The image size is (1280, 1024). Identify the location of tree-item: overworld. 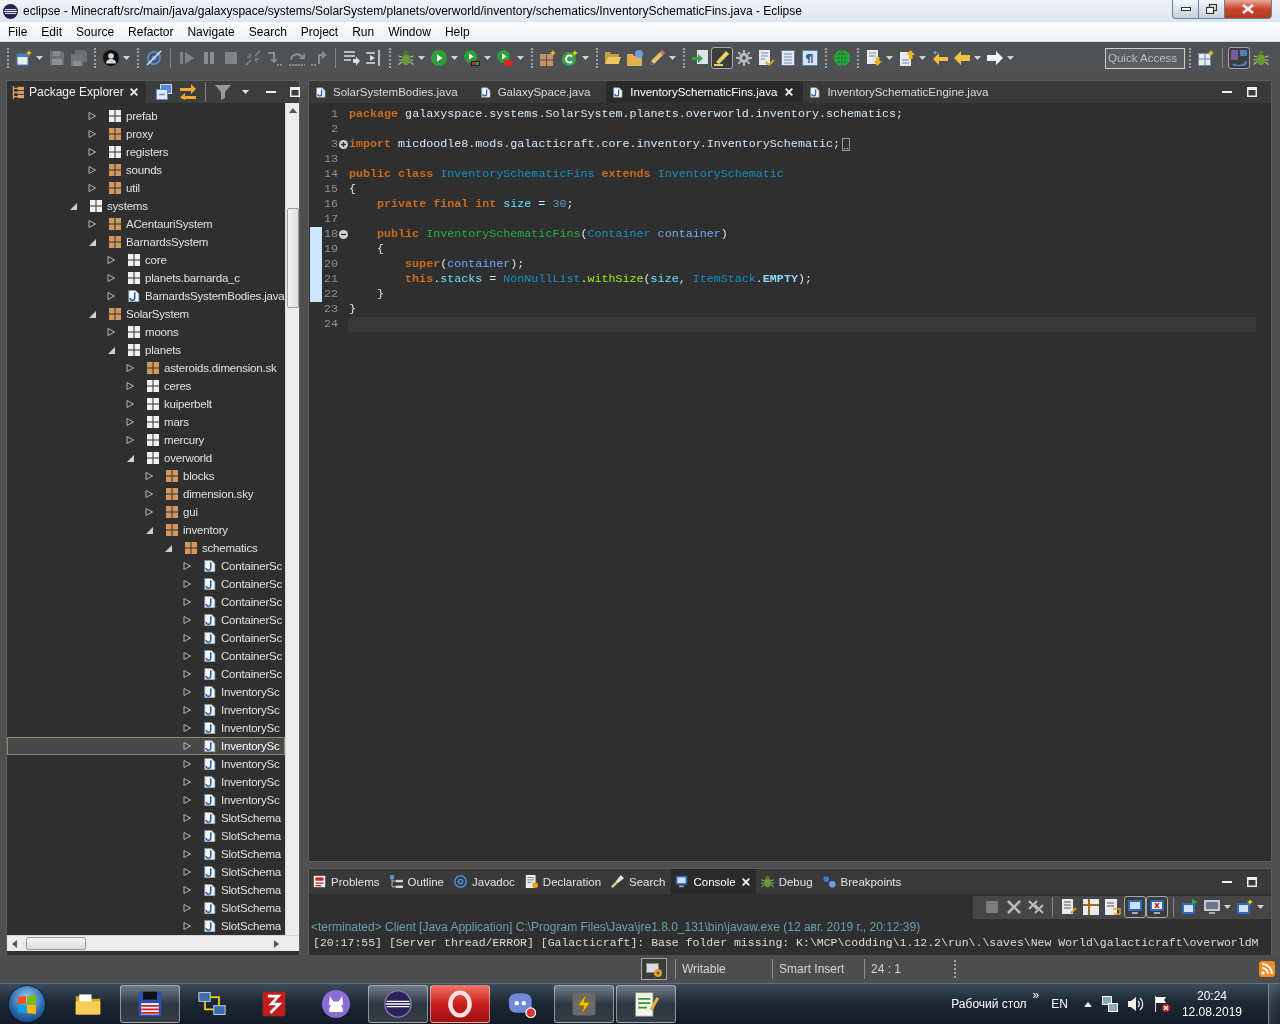
(146, 458).